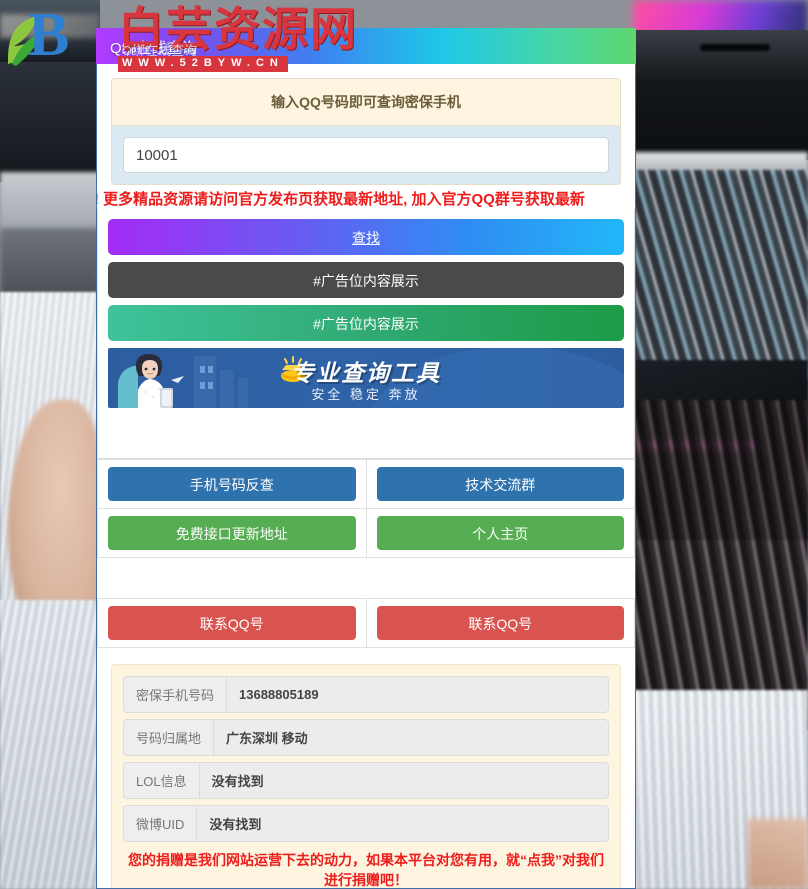 This screenshot has height=889, width=808. Describe the element at coordinates (402, 823) in the screenshot. I see `result-value-weibo: 没有找到` at that location.